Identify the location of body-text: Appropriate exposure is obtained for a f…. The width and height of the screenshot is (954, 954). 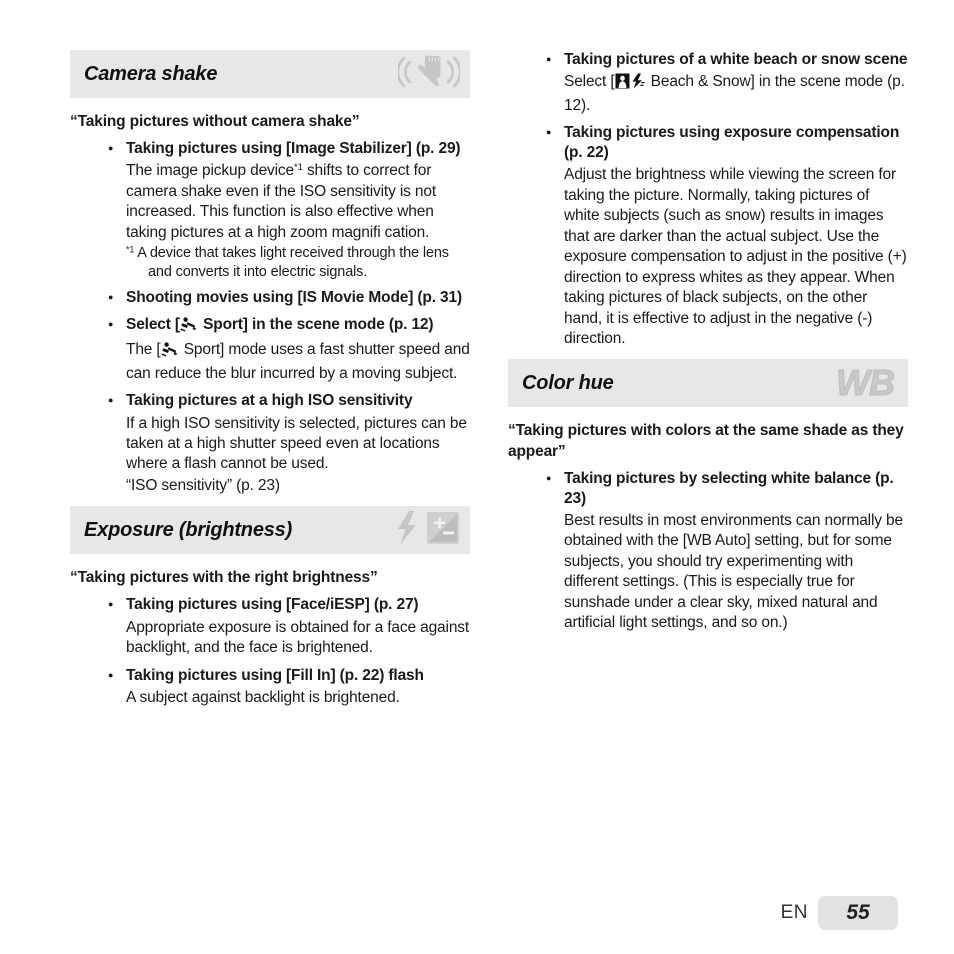
(298, 637).